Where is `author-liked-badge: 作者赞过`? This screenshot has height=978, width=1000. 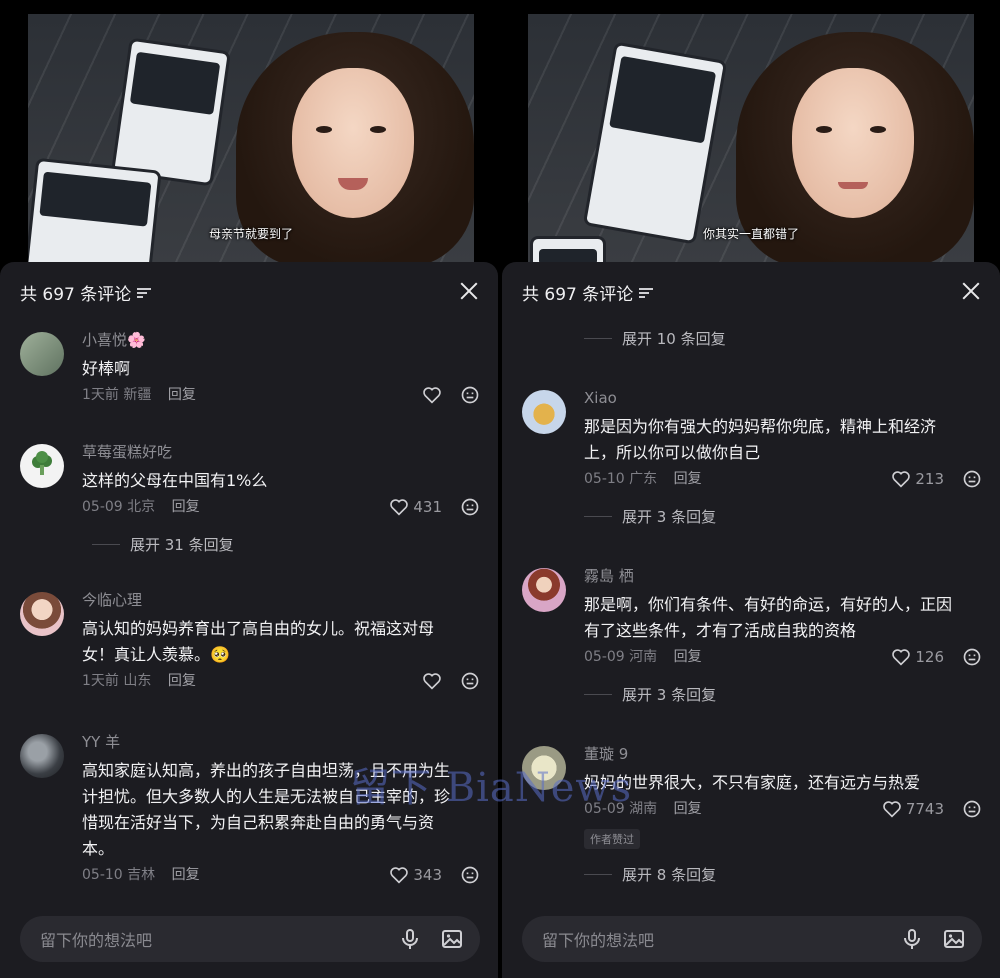
author-liked-badge: 作者赞过 is located at coordinates (612, 839).